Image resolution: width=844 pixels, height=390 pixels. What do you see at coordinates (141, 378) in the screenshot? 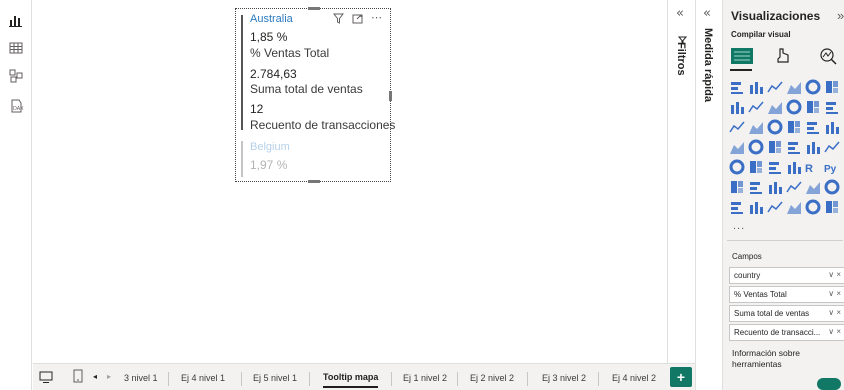
I see `tab-3-nivel-1: 3 nivel 1` at bounding box center [141, 378].